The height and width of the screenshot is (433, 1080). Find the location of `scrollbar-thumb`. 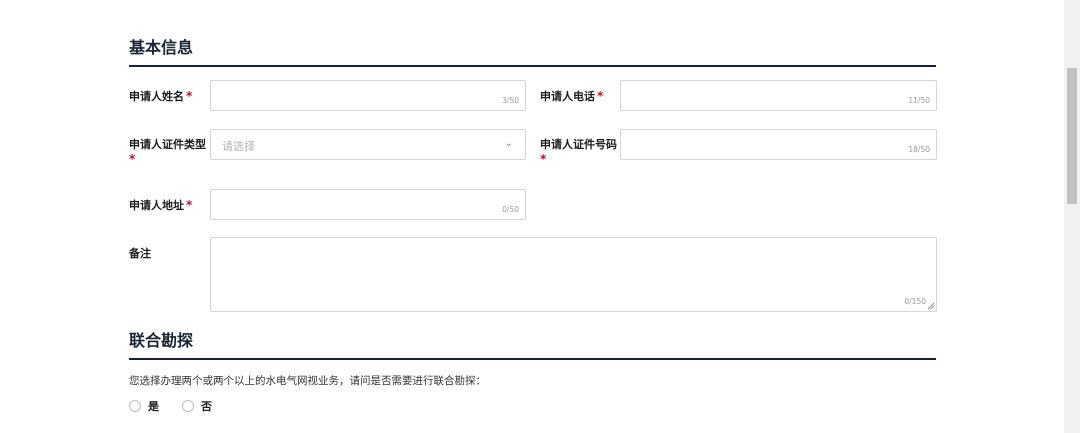

scrollbar-thumb is located at coordinates (1072, 136).